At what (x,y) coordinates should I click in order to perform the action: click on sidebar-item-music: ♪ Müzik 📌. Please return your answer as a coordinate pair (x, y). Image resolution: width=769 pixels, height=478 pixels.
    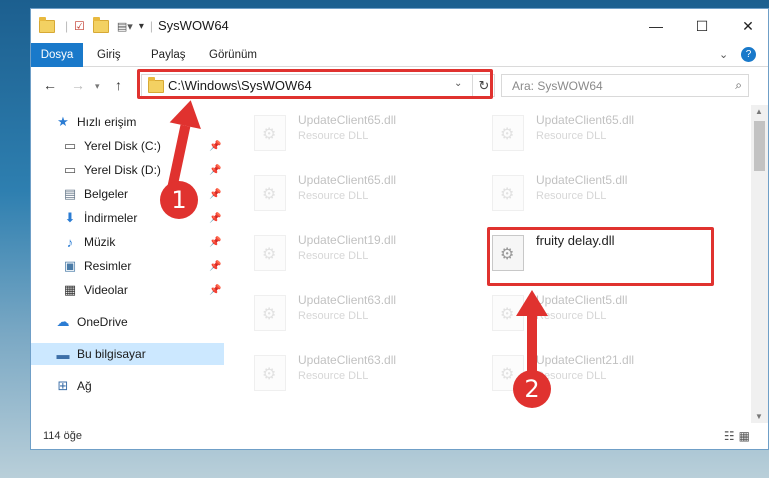
    Looking at the image, I should click on (127, 242).